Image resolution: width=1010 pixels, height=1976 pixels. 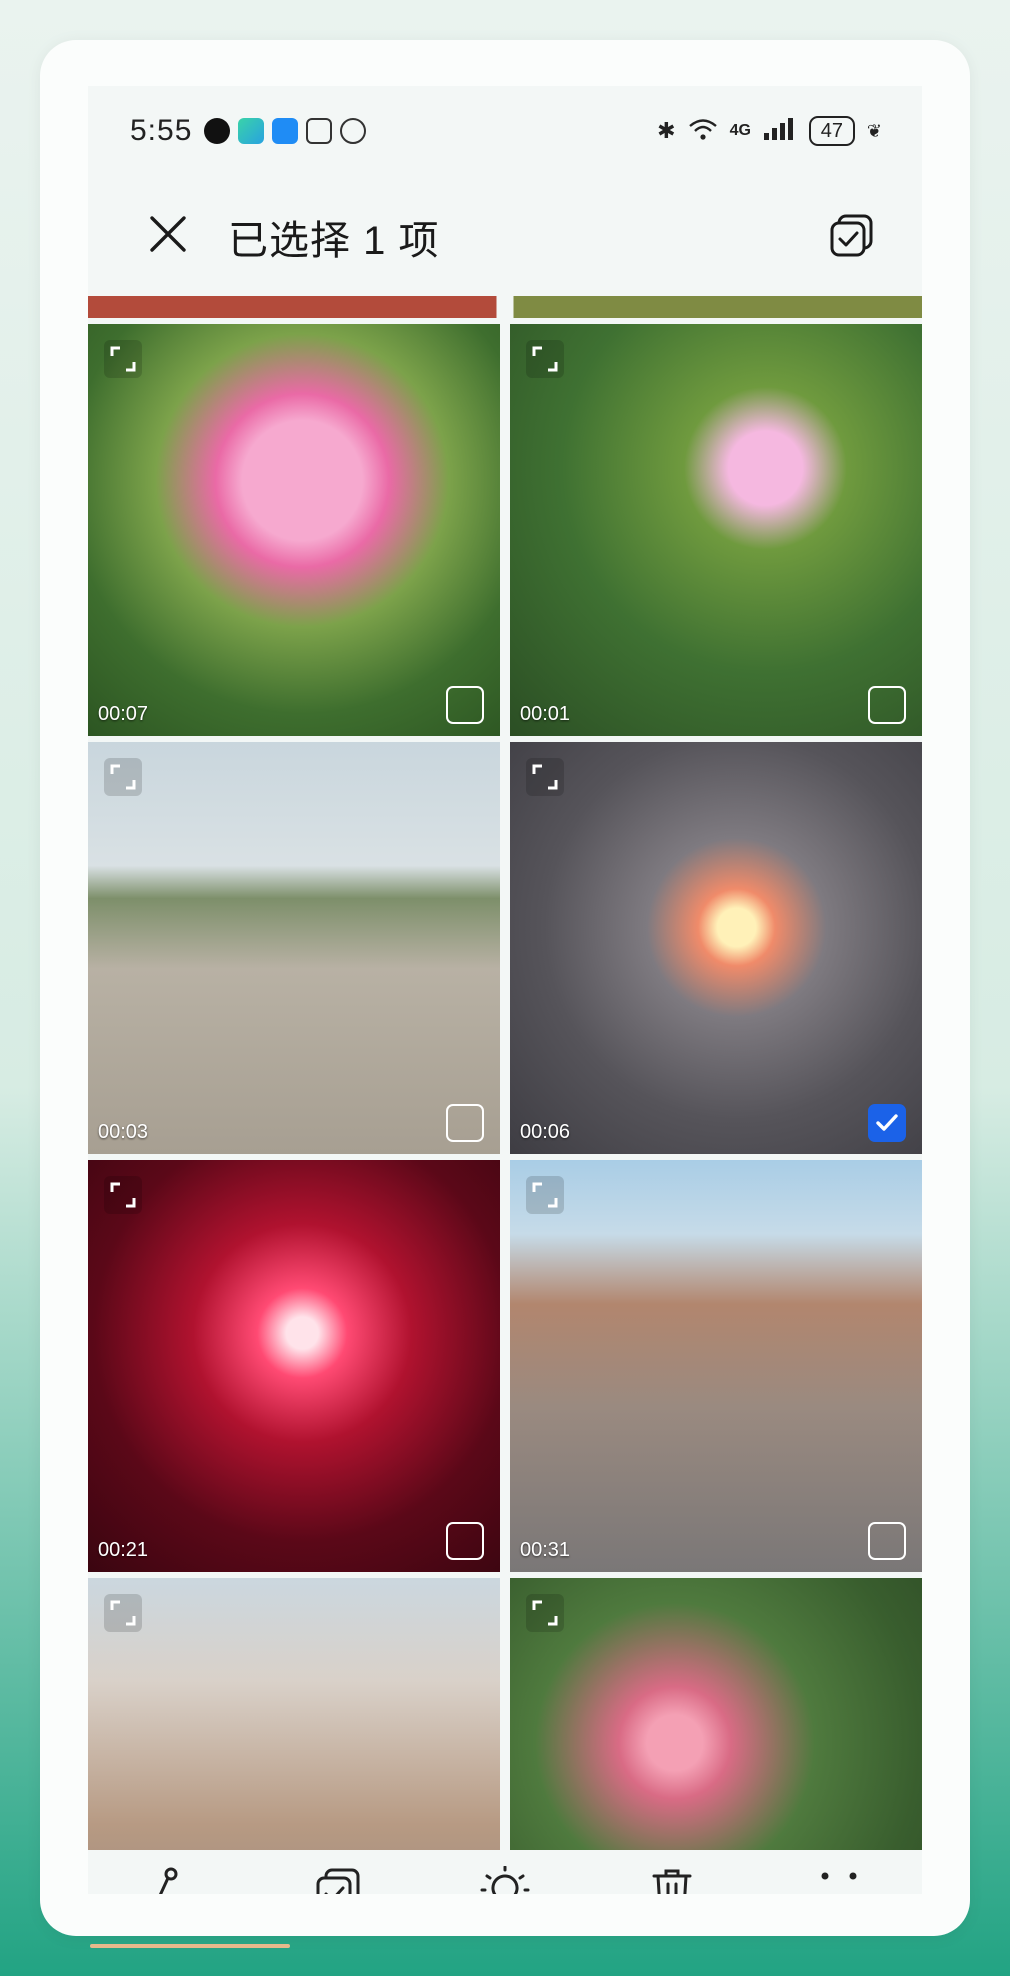 I want to click on close-button, so click(x=168, y=234).